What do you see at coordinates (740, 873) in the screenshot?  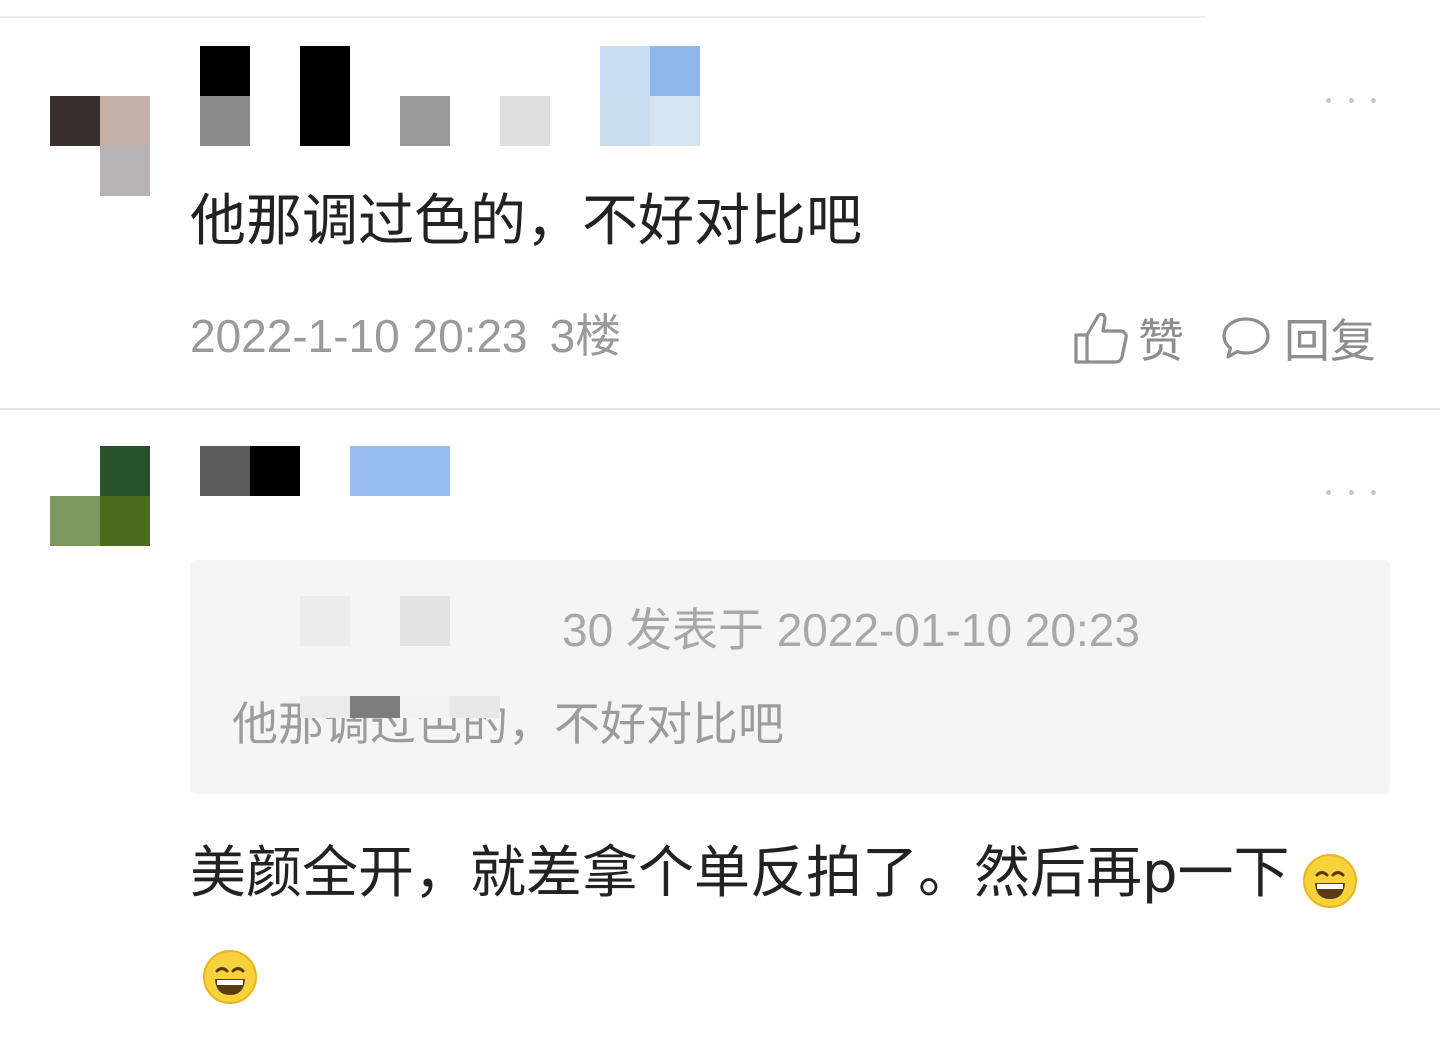 I see `comment-body: 美颜全开，就差拿个单反拍了。然后再p一下` at bounding box center [740, 873].